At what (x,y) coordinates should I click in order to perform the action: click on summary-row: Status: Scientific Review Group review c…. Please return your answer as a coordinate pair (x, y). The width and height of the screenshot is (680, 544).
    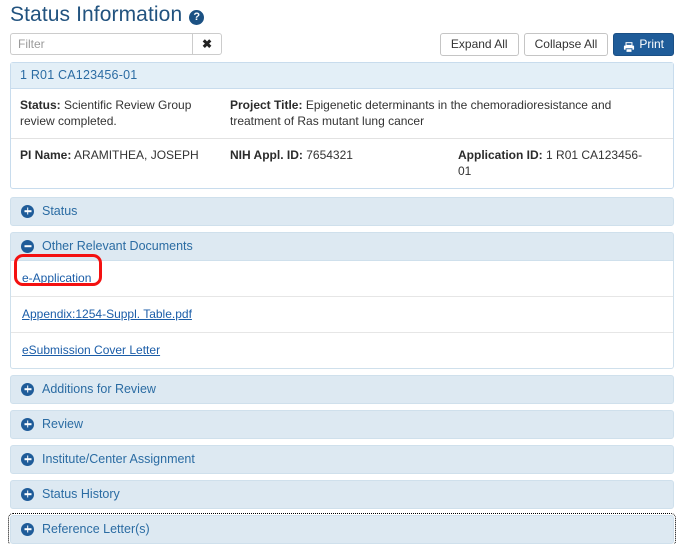
    Looking at the image, I should click on (342, 113).